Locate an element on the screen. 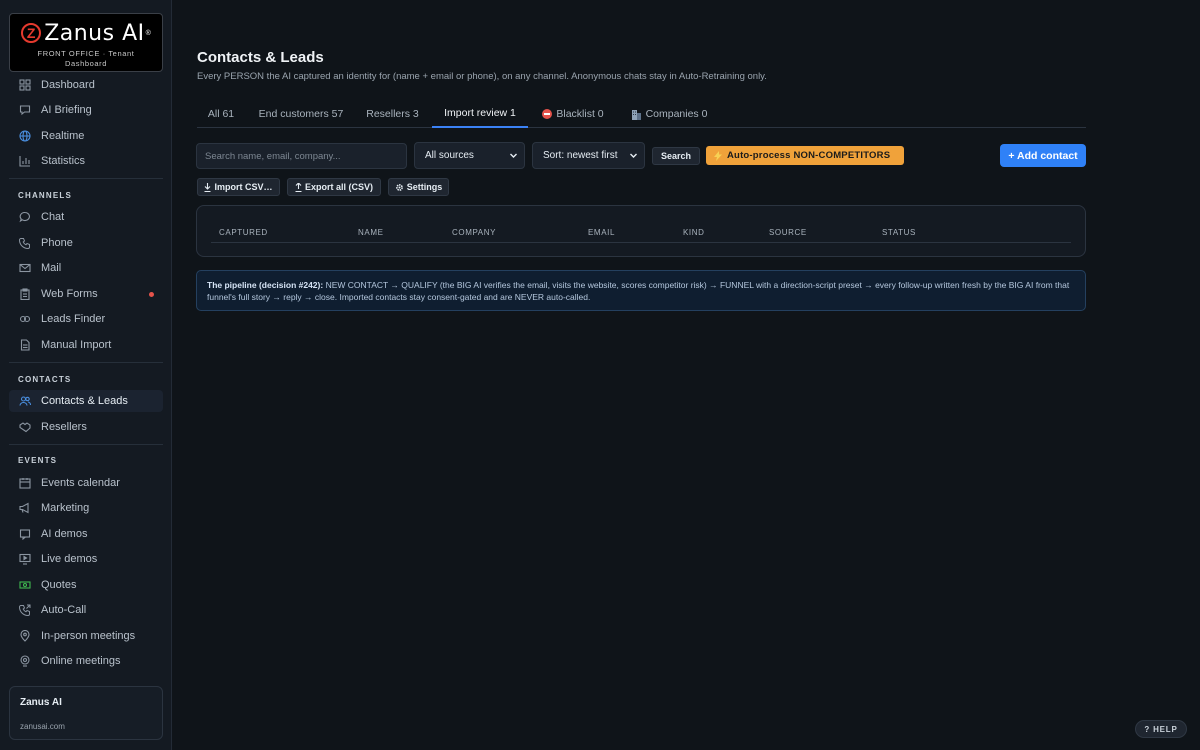  tab-all: All 61 is located at coordinates (221, 114).